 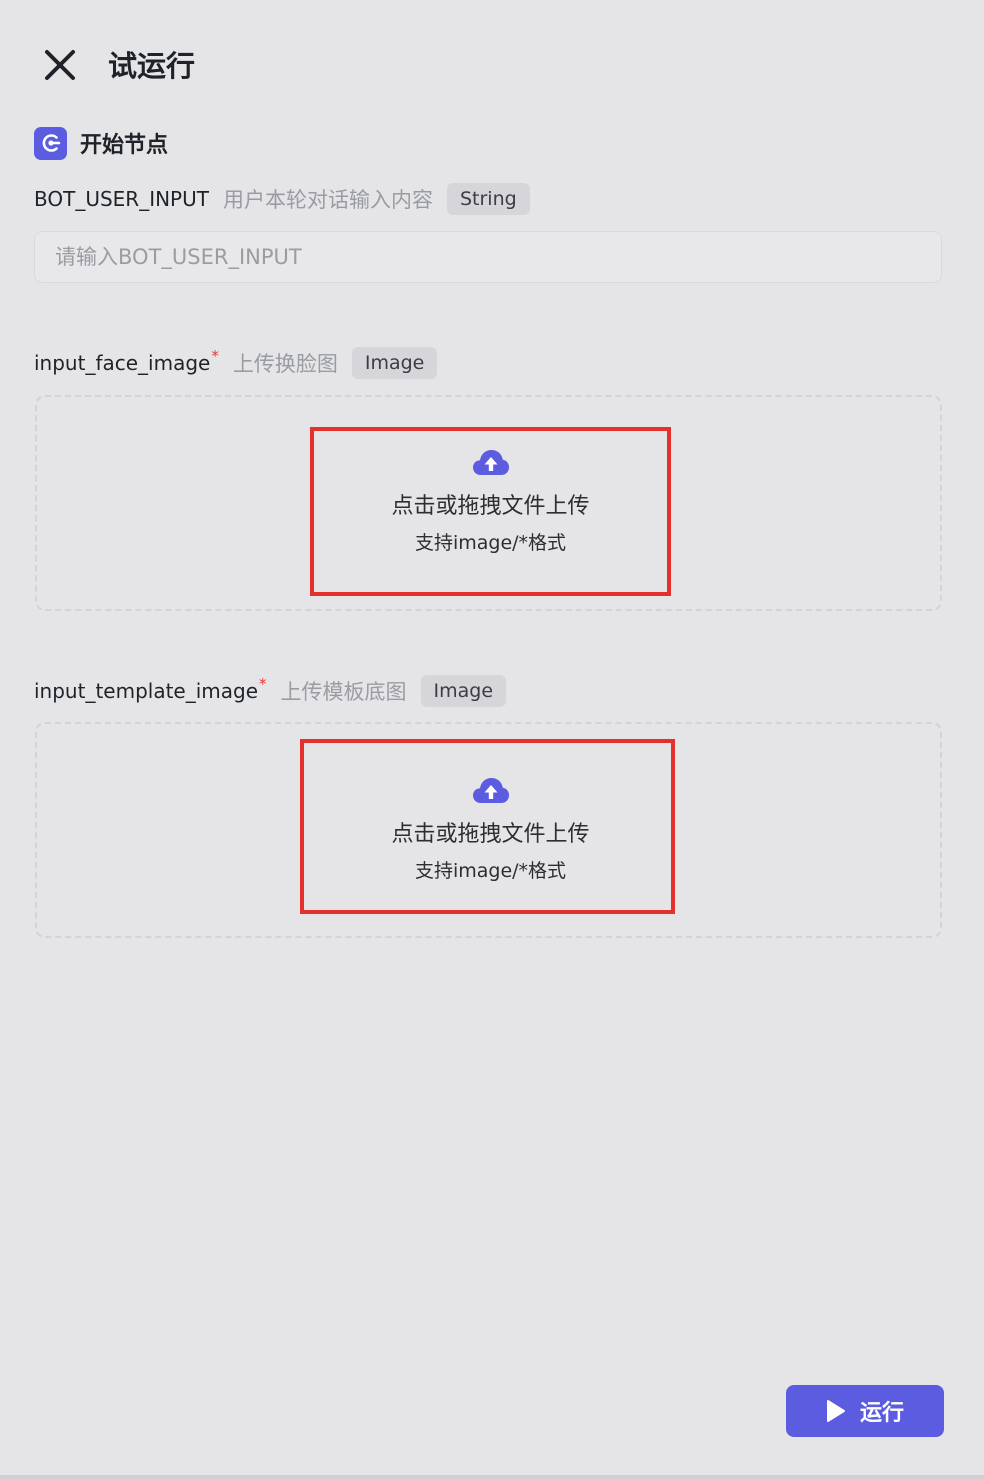 What do you see at coordinates (50, 143) in the screenshot?
I see `start-node-icon` at bounding box center [50, 143].